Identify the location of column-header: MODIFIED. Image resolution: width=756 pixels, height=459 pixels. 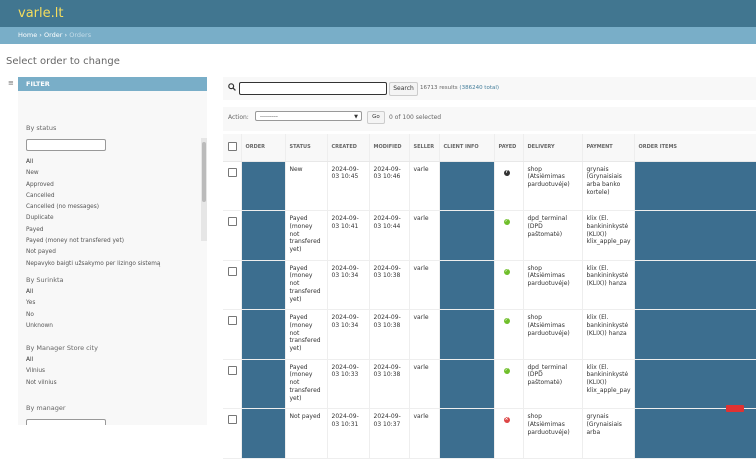
(389, 148).